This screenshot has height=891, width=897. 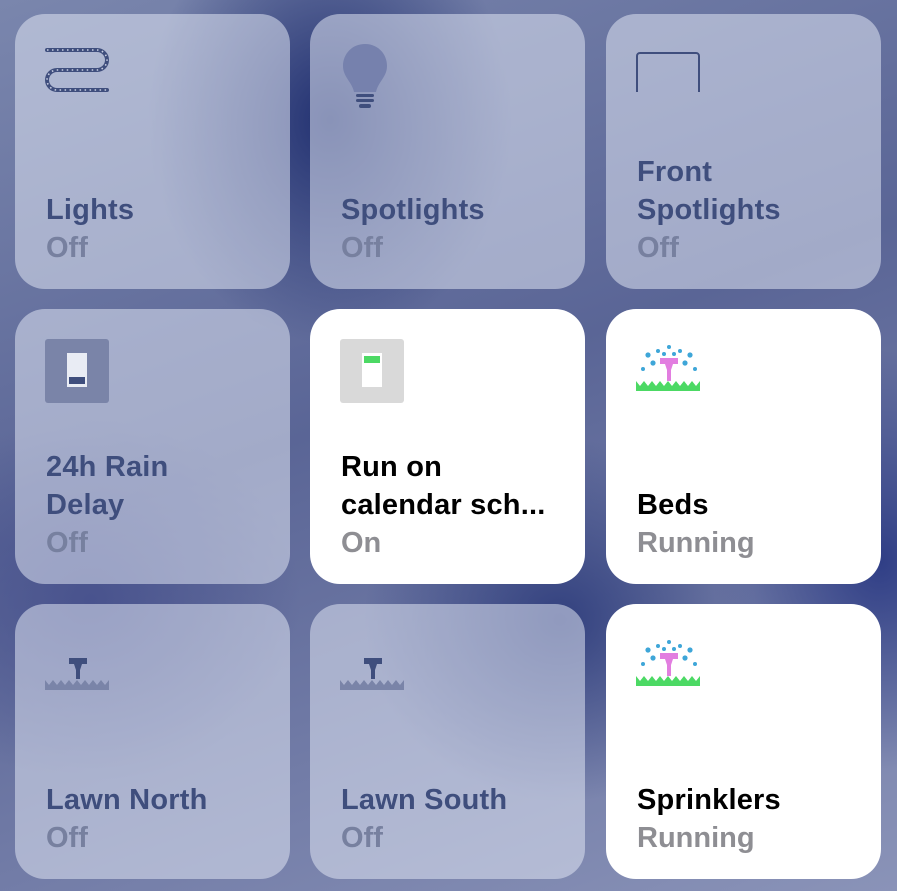 What do you see at coordinates (709, 191) in the screenshot?
I see `tile-name: Front Spotlights` at bounding box center [709, 191].